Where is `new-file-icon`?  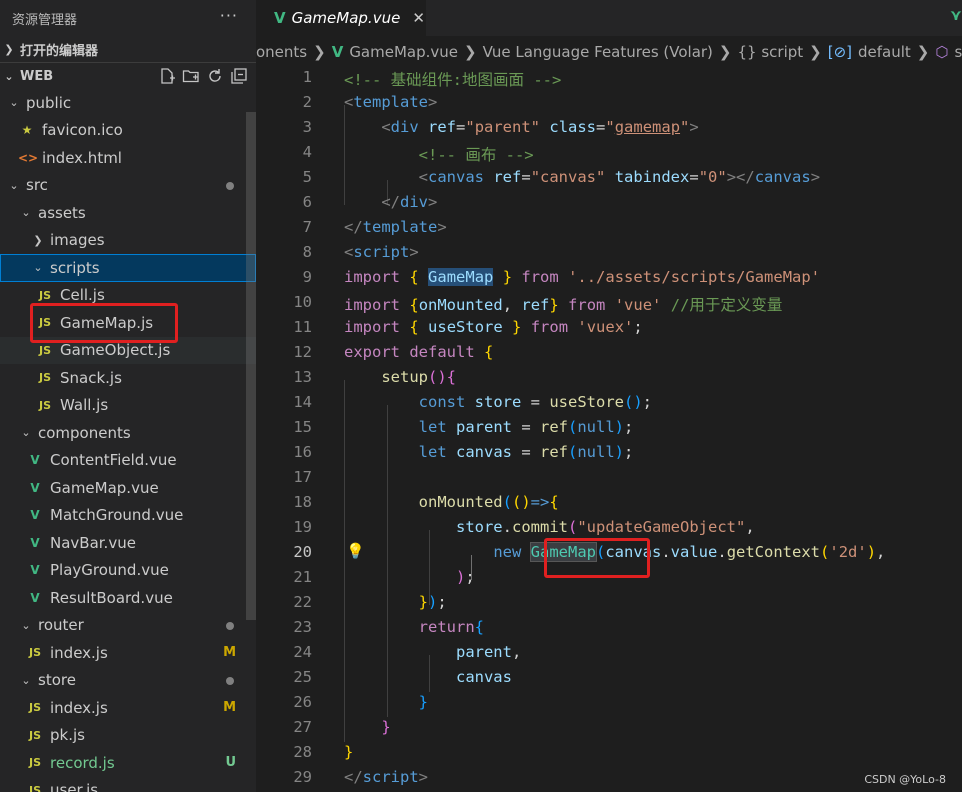 new-file-icon is located at coordinates (167, 76).